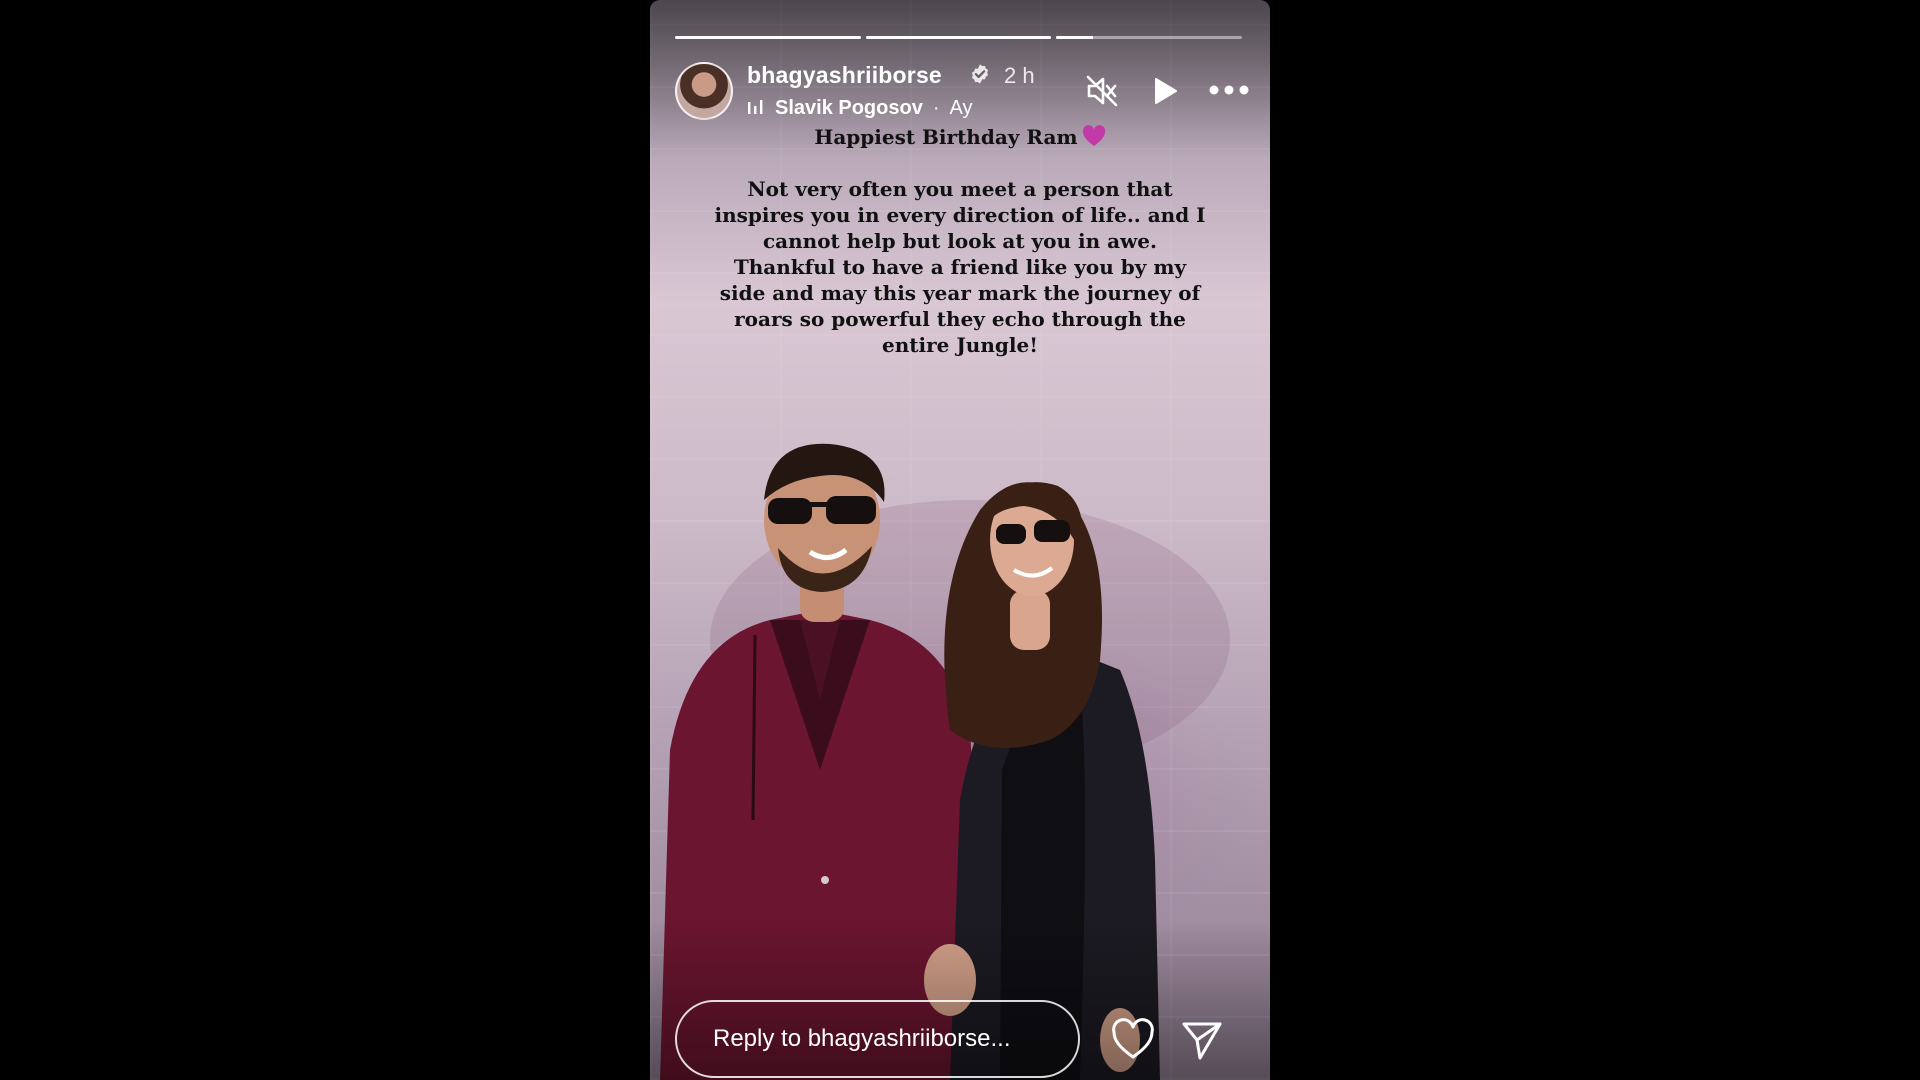 This screenshot has width=1920, height=1080. Describe the element at coordinates (755, 107) in the screenshot. I see `audio-bars-icon` at that location.